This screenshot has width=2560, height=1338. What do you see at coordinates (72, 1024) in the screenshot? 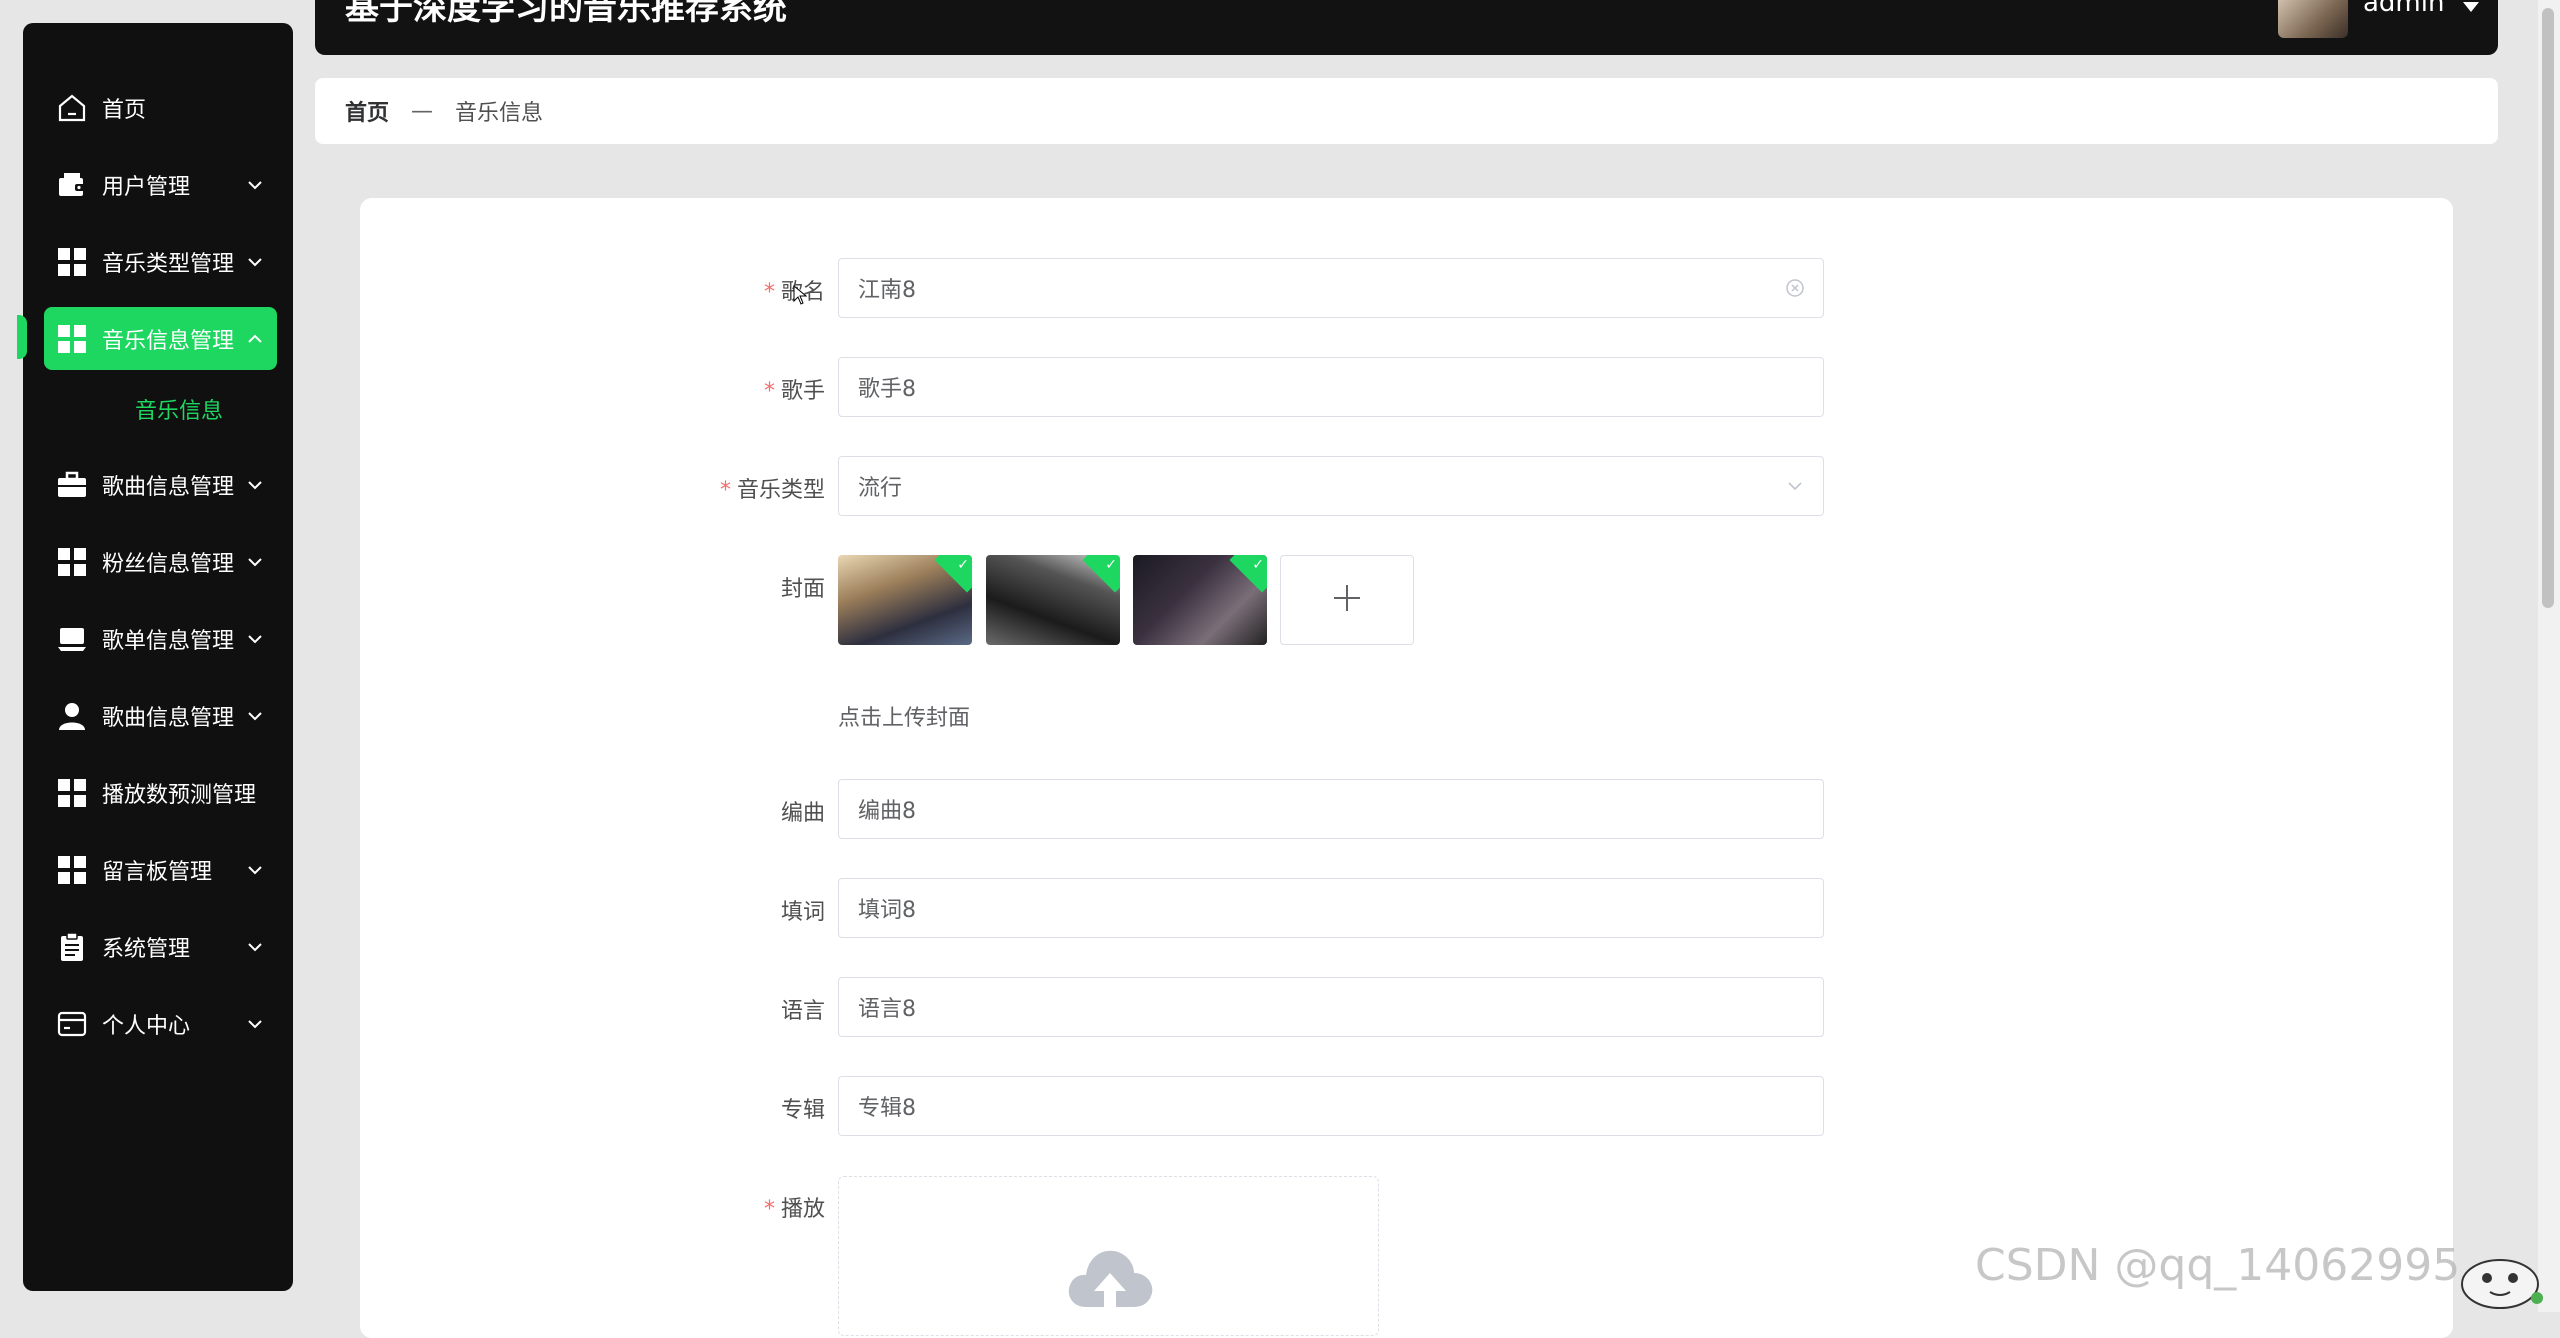
I see `card-icon` at bounding box center [72, 1024].